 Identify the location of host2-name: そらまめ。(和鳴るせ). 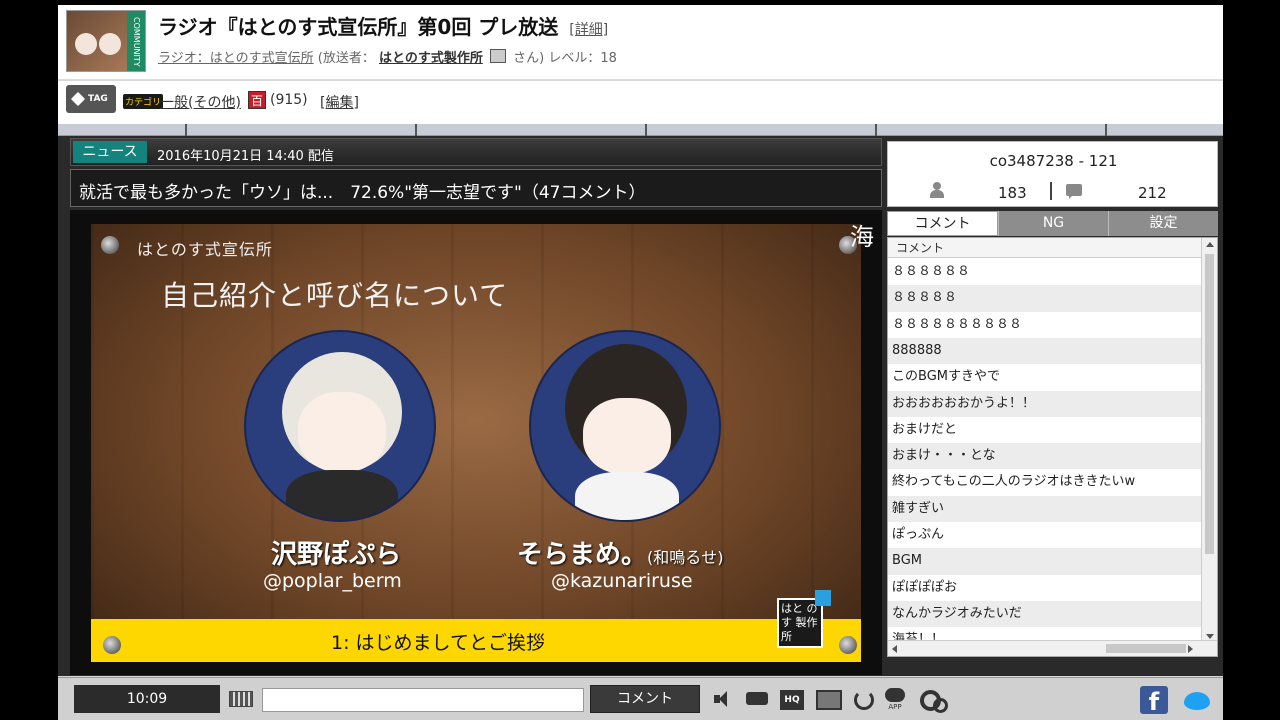
(620, 552).